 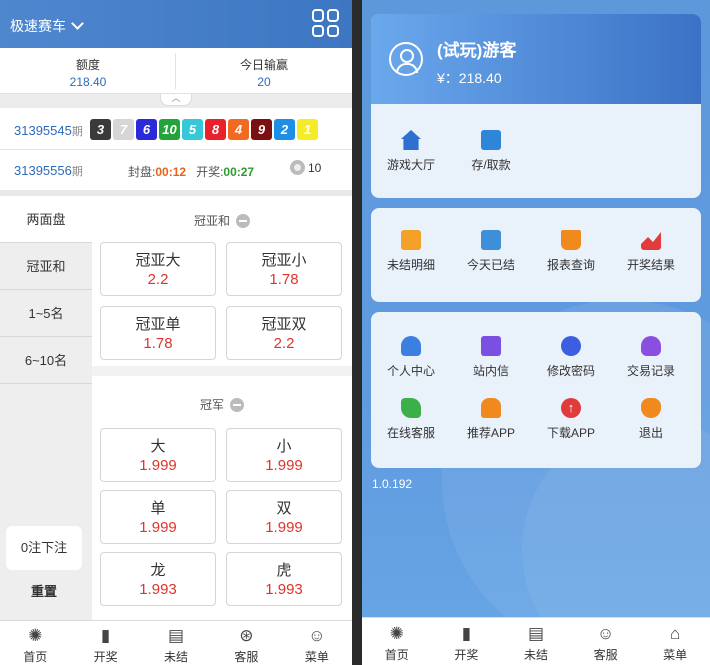 What do you see at coordinates (123, 129) in the screenshot?
I see `draw-ball: 7` at bounding box center [123, 129].